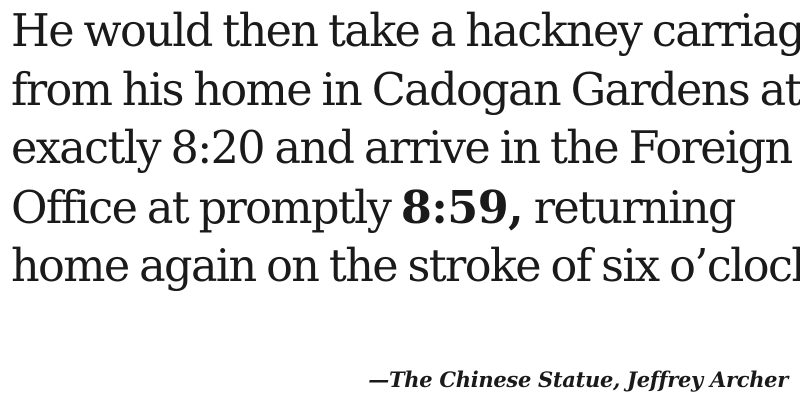  Describe the element at coordinates (462, 207) in the screenshot. I see `highlighted-time: 8:59,` at that location.